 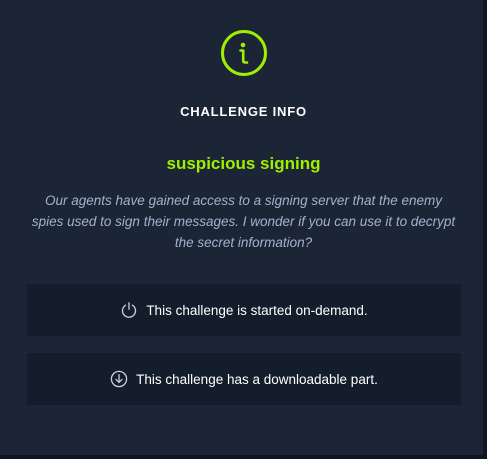 I want to click on on-demand-notice: This challenge is started on-demand., so click(x=244, y=310).